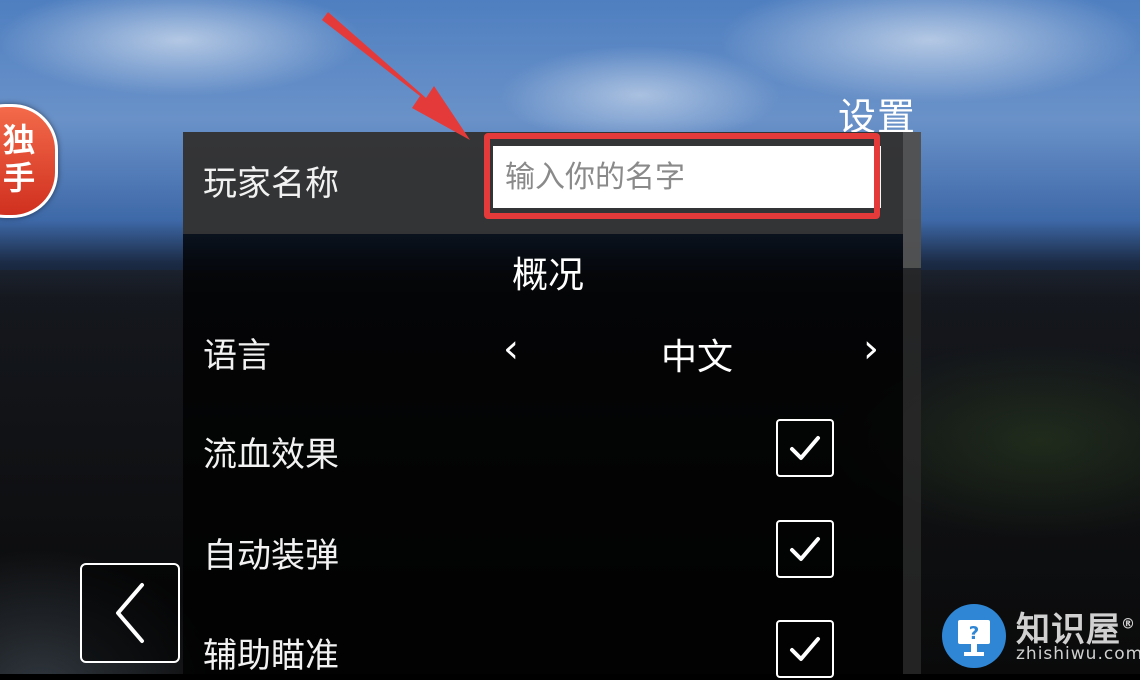  What do you see at coordinates (271, 184) in the screenshot?
I see `player-name-label: 玩家名称` at bounding box center [271, 184].